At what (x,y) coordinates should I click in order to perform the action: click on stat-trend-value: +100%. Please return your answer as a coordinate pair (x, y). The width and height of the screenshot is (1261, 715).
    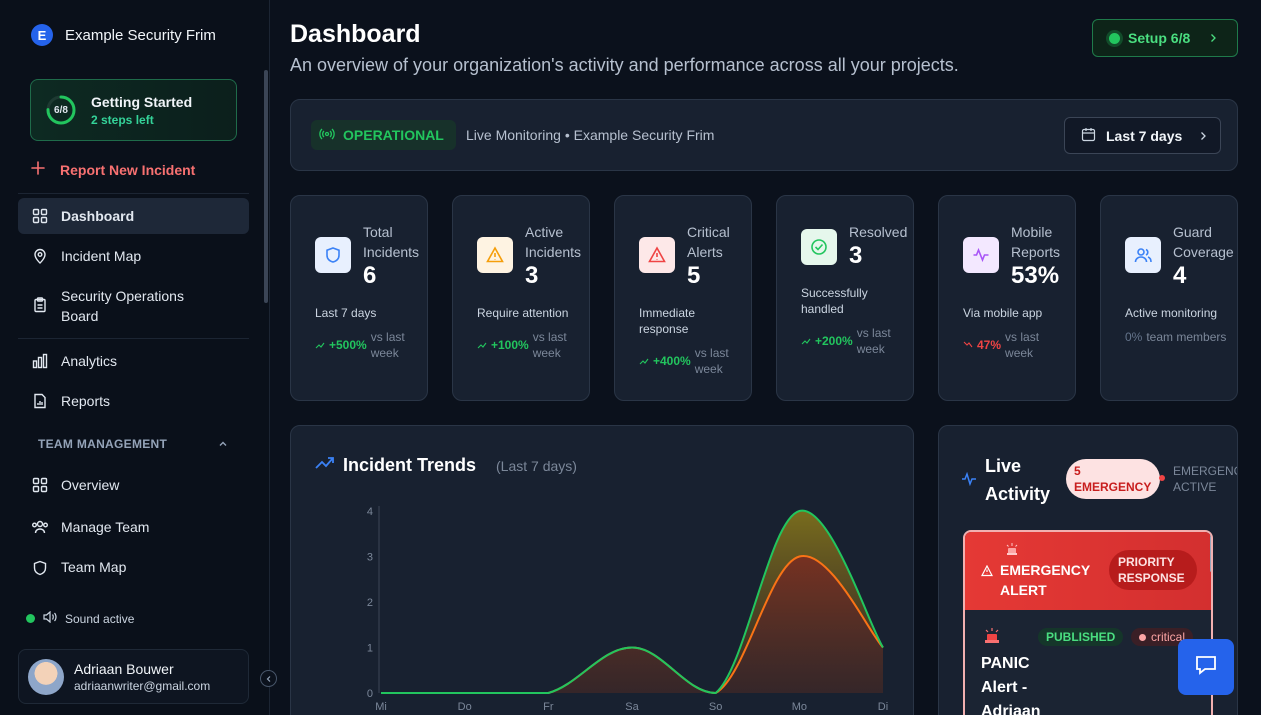
    Looking at the image, I should click on (510, 345).